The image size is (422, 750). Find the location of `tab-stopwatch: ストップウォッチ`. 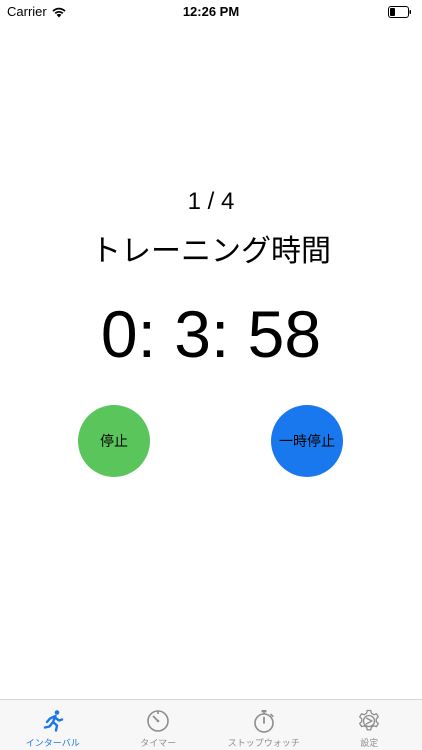

tab-stopwatch: ストップウォッチ is located at coordinates (264, 725).